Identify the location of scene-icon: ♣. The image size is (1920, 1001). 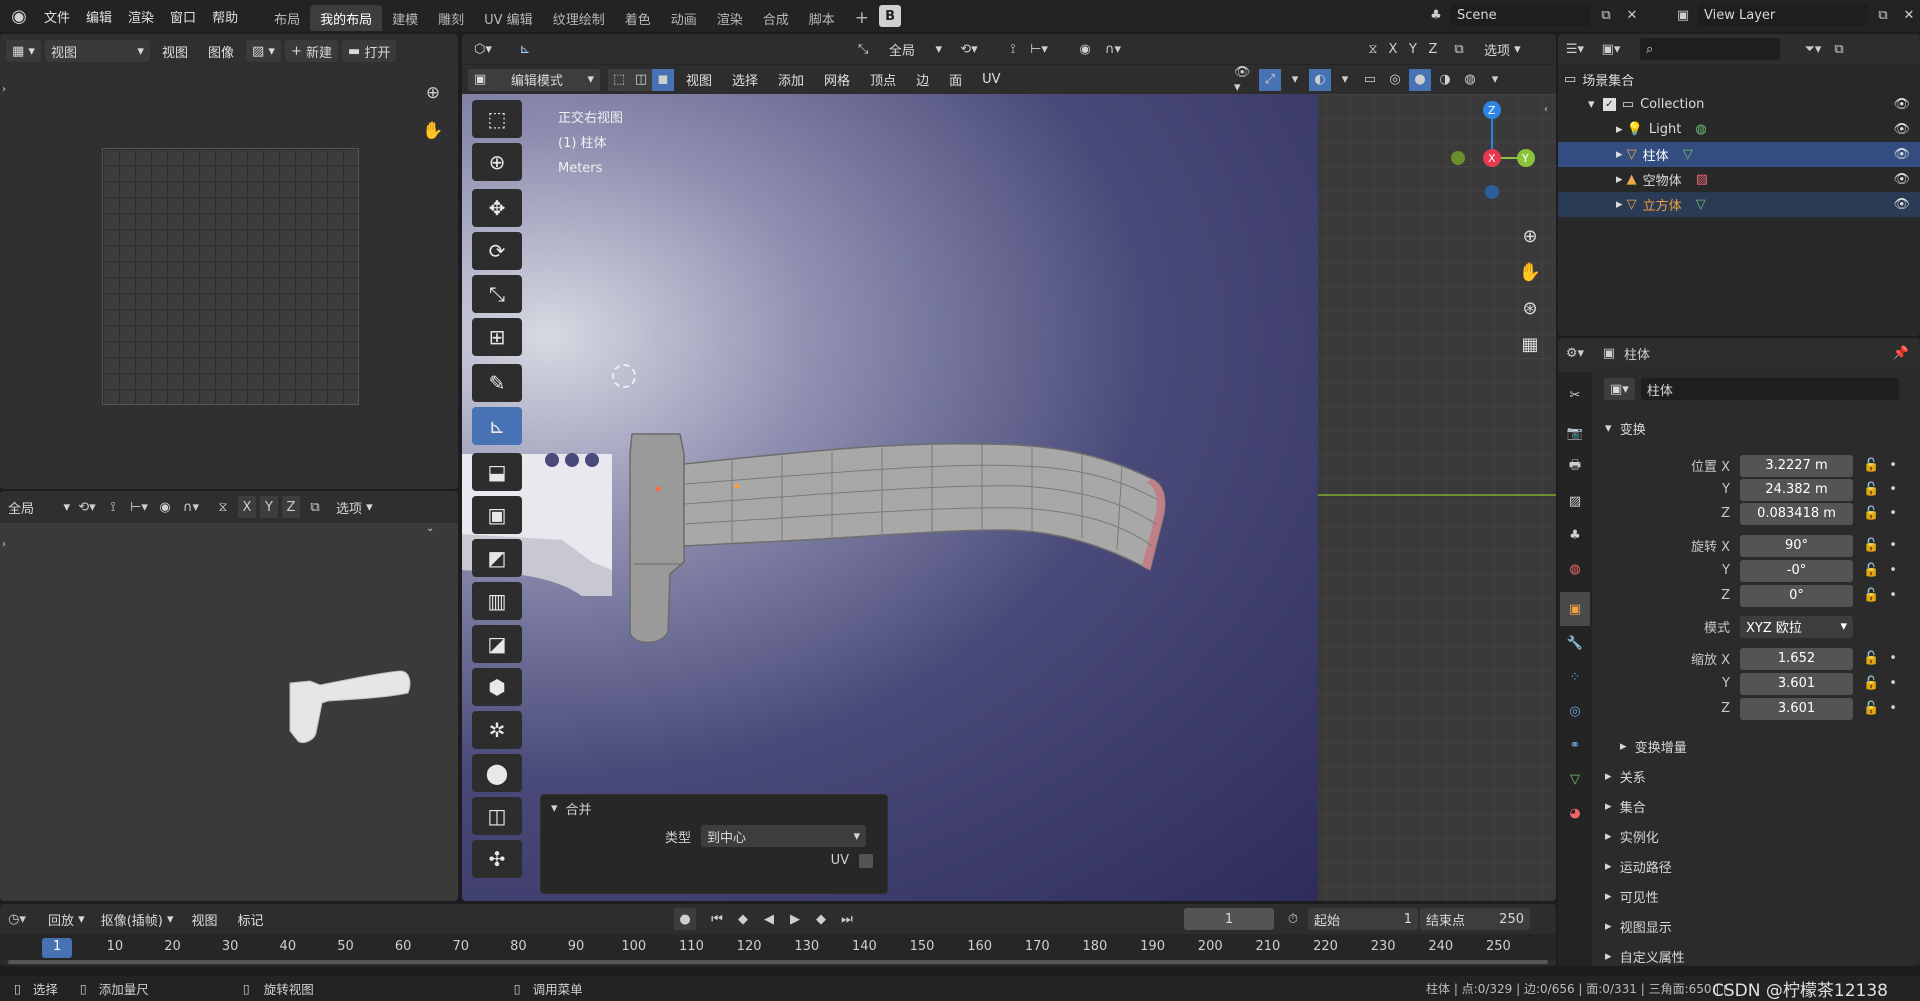
(1436, 15).